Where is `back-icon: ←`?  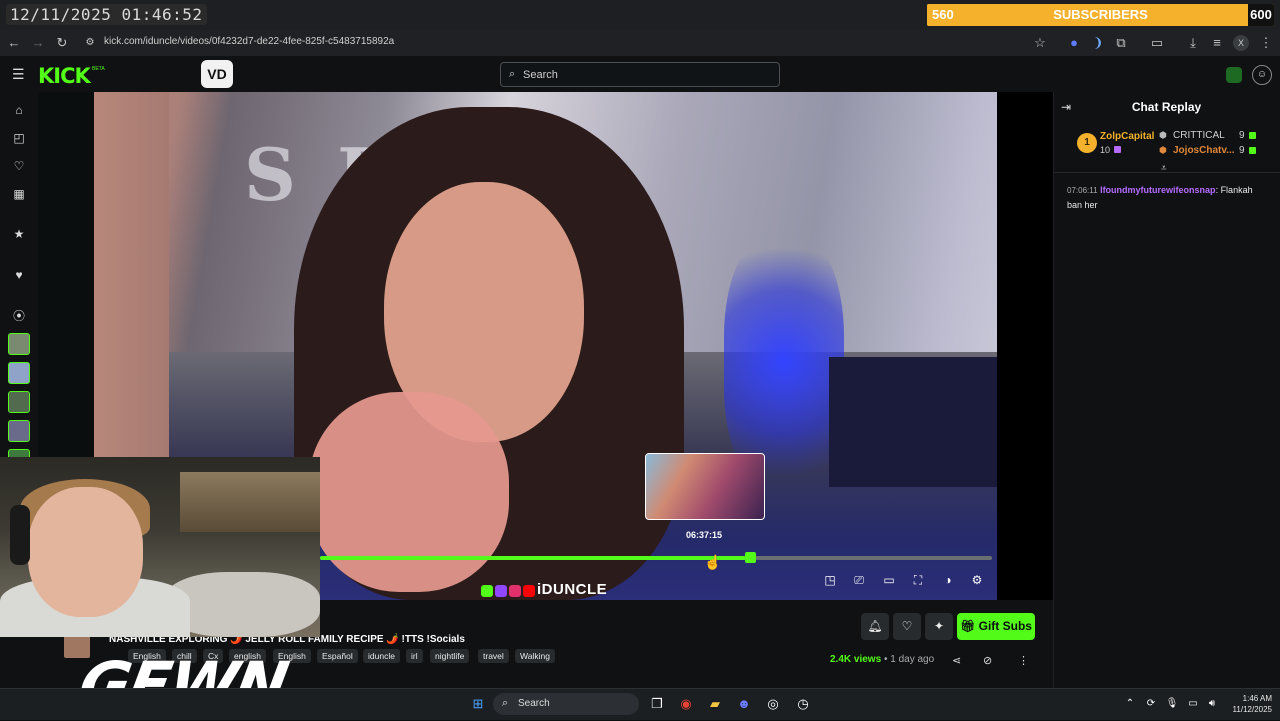
back-icon: ← is located at coordinates (14, 43).